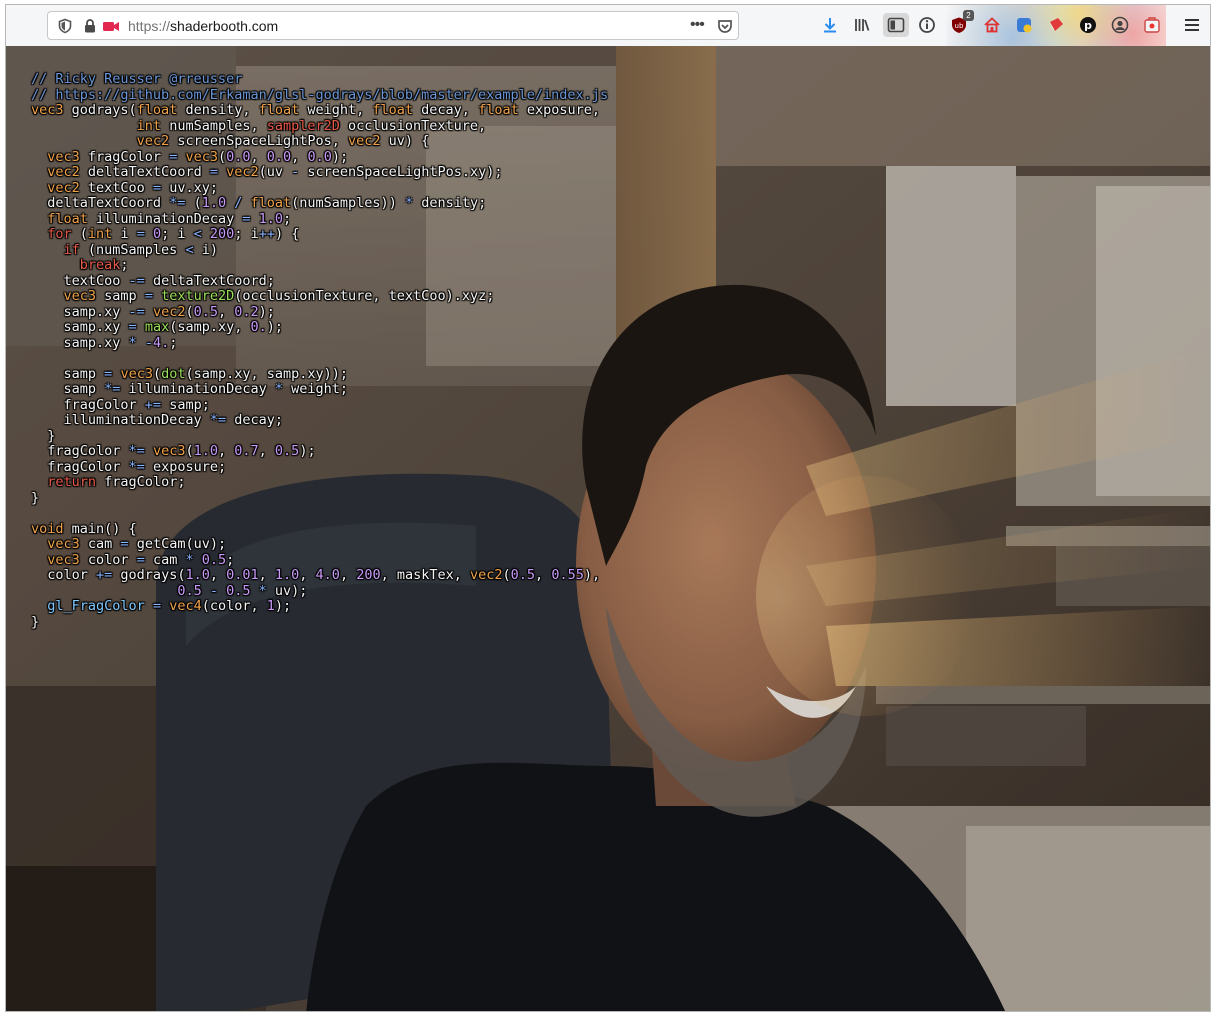 The width and height of the screenshot is (1219, 1017). I want to click on code-token: float, so click(498, 110).